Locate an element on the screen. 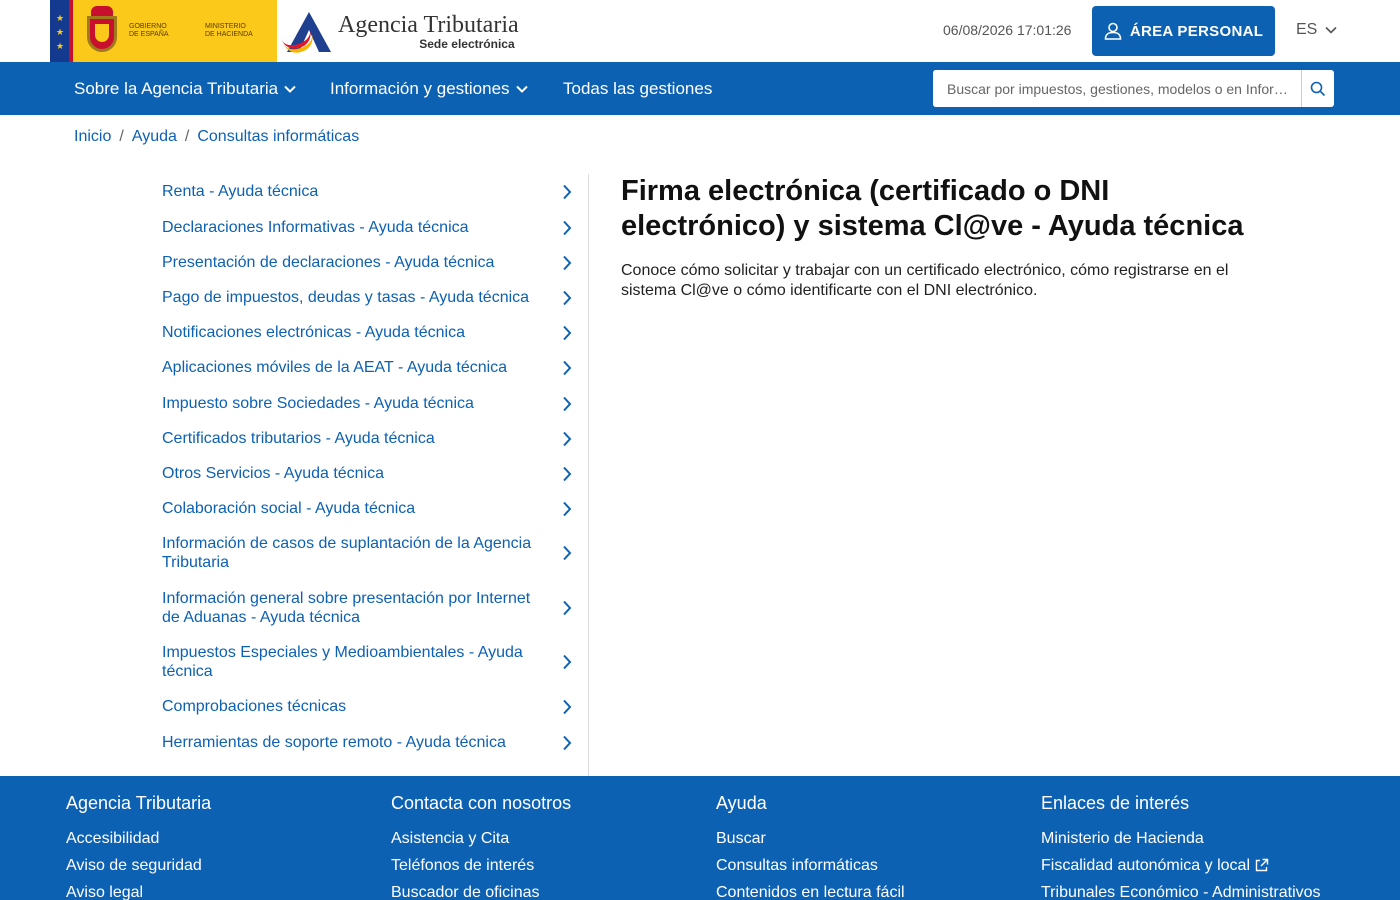  sidebar-item-label: Colaboración social - Ayuda técnica is located at coordinates (289, 508).